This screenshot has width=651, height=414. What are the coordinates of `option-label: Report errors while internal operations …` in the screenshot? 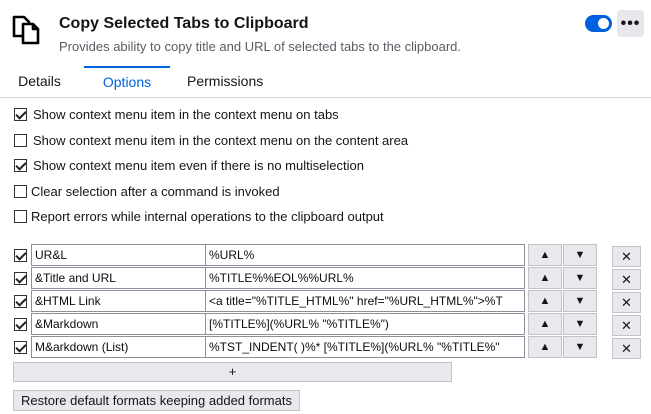 It's located at (207, 216).